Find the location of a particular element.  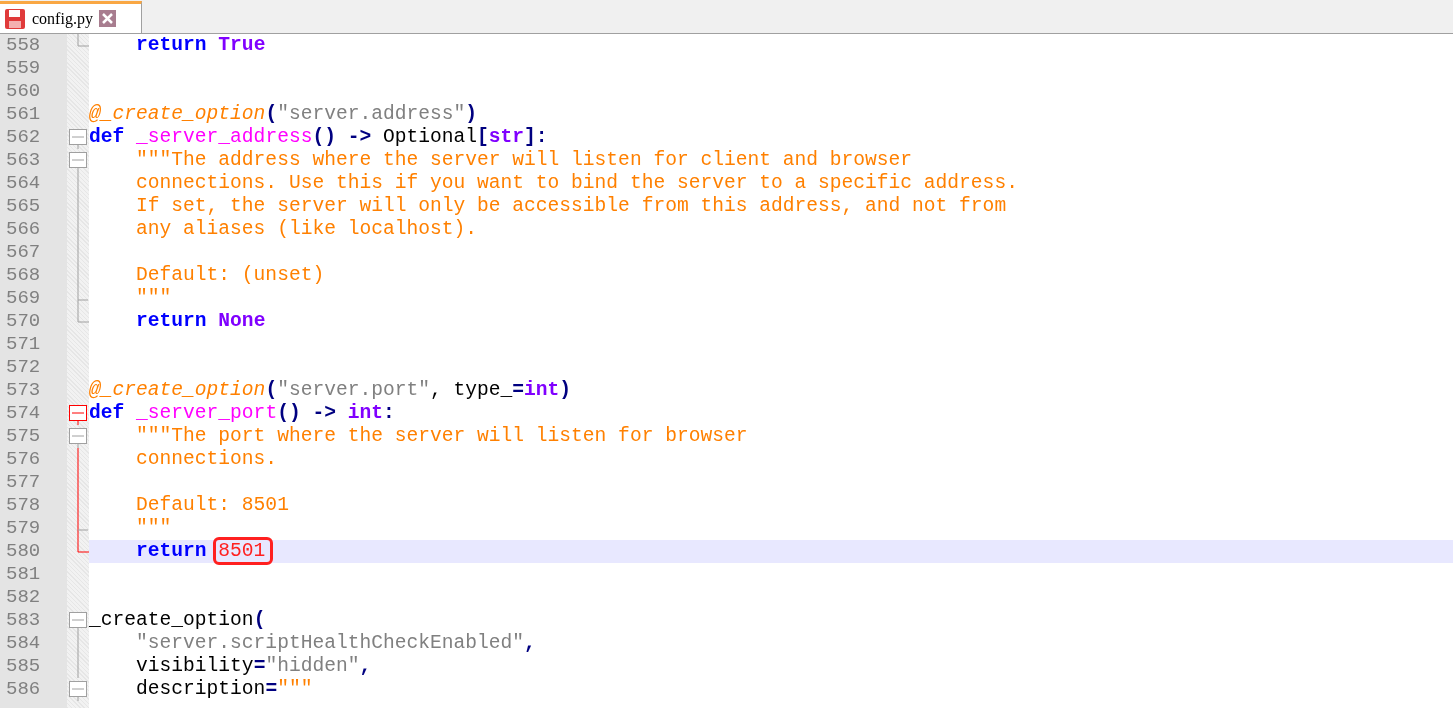

line-number: 568 is located at coordinates (23, 275).